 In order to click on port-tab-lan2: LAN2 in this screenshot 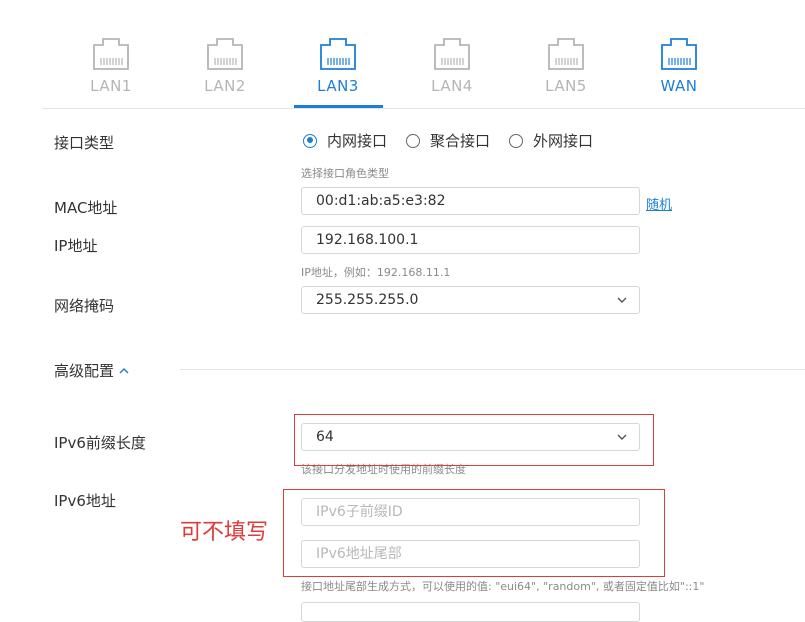, I will do `click(225, 66)`.